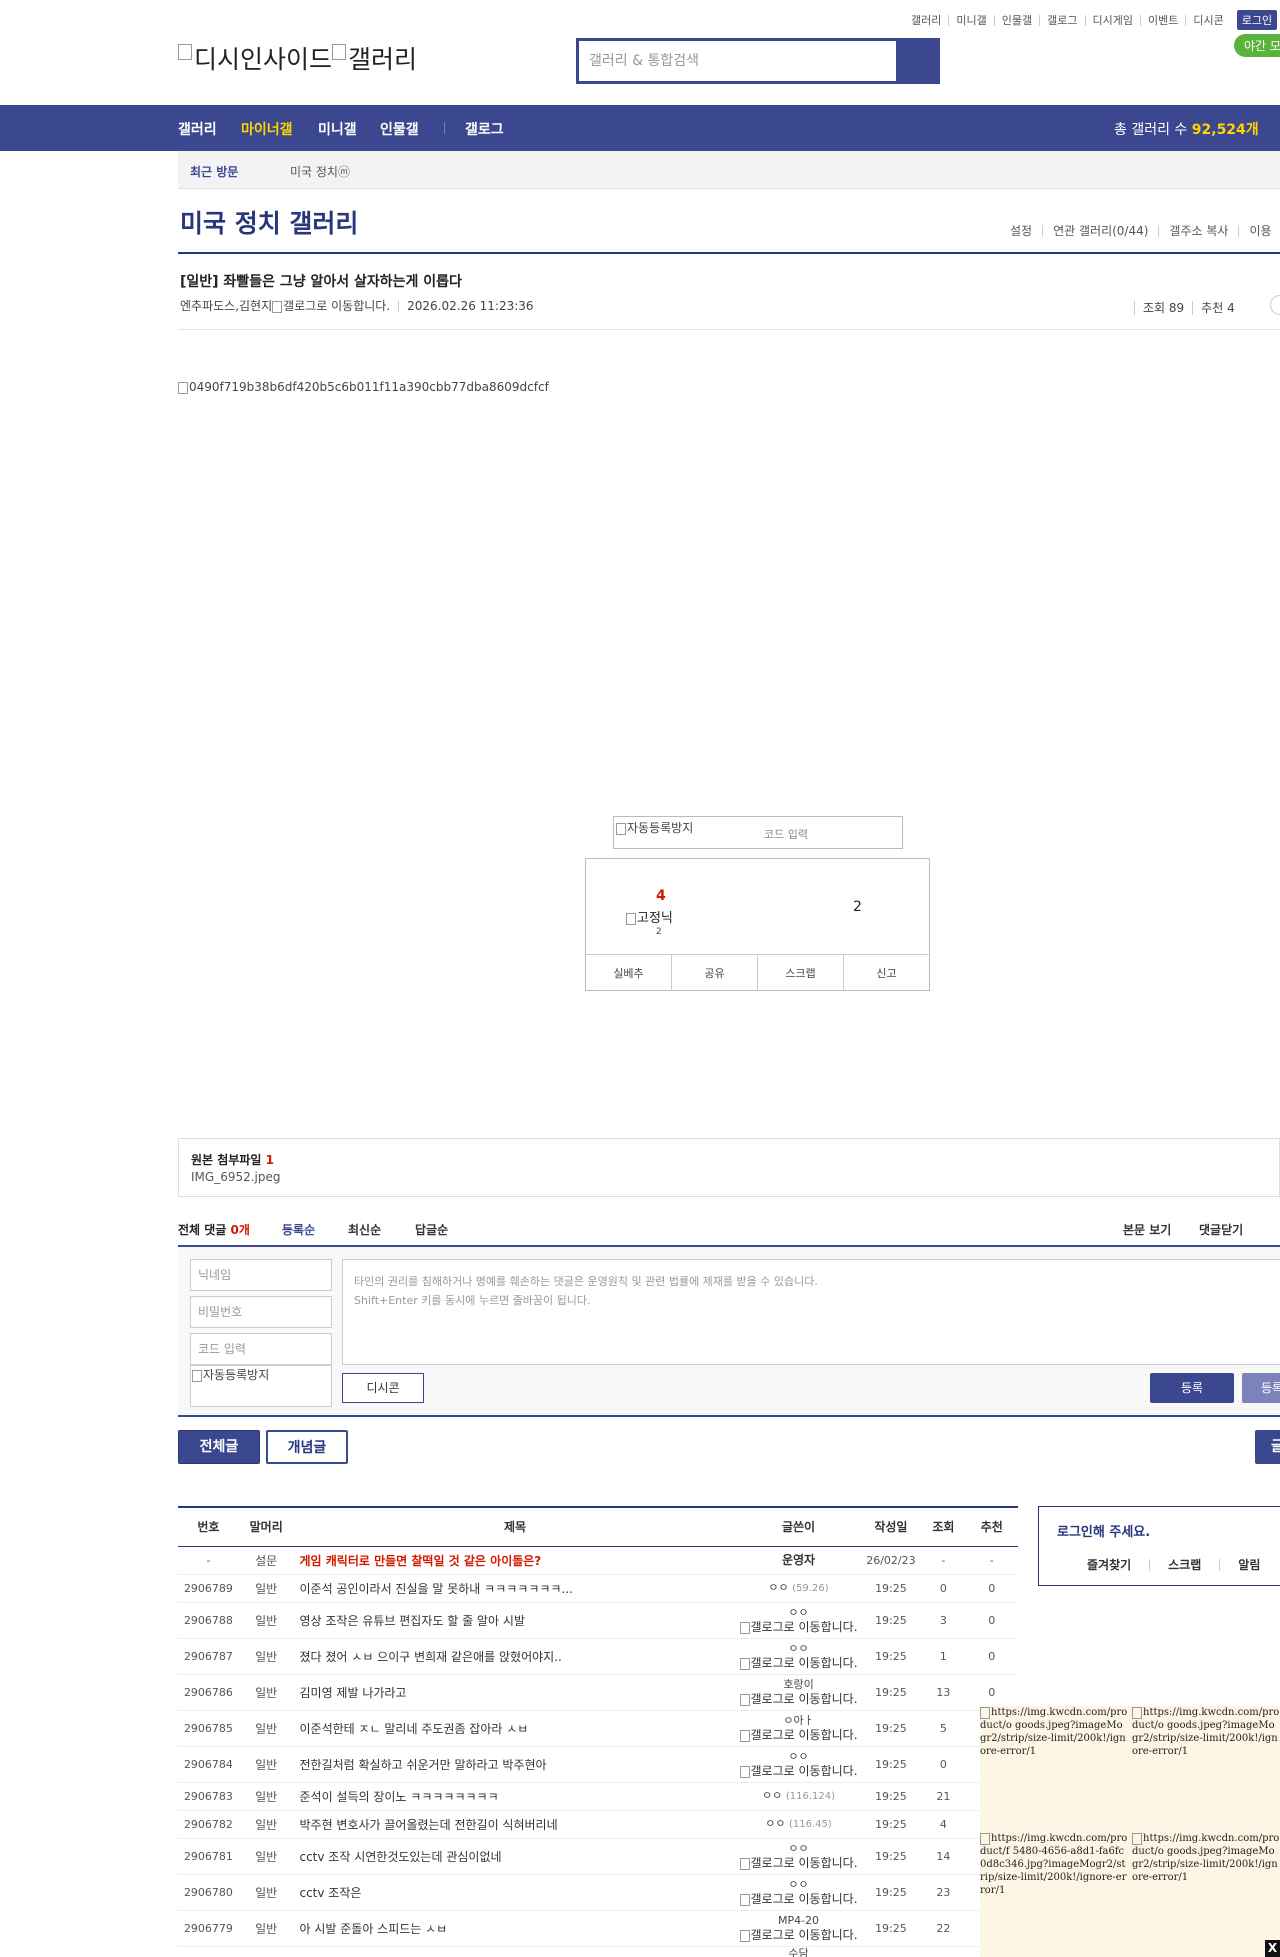  I want to click on tab-all-posts: 전체글, so click(219, 1447).